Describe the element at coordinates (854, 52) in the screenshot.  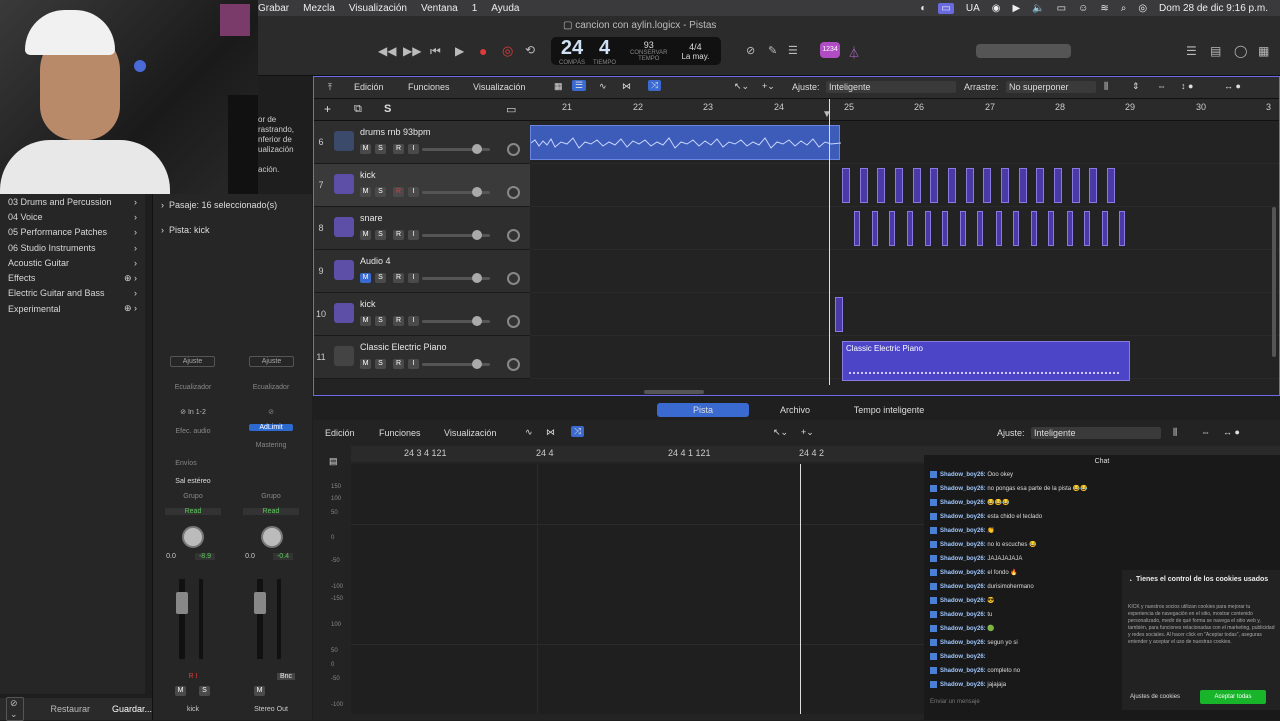
I see `metronome-icon: ⏃` at that location.